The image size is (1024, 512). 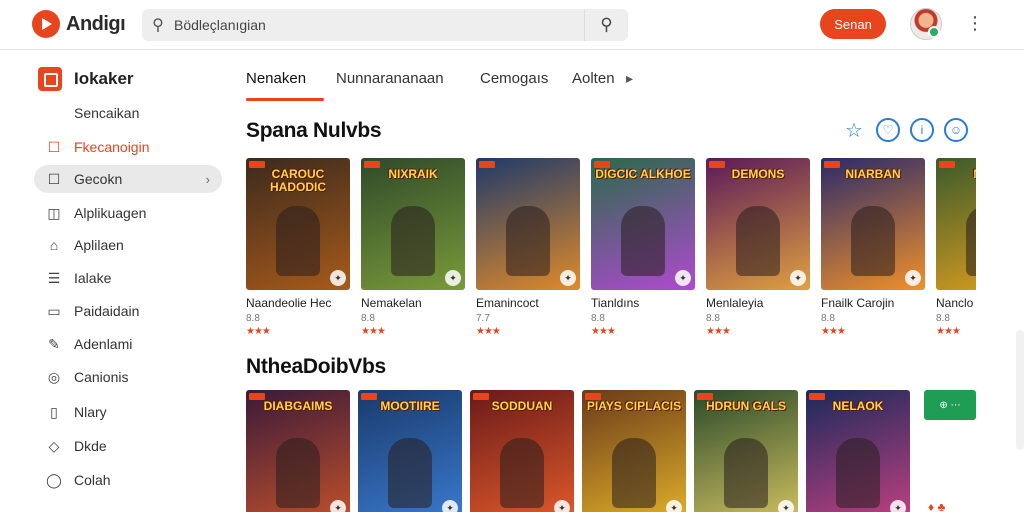 What do you see at coordinates (922, 130) in the screenshot?
I see `info-icon: i` at bounding box center [922, 130].